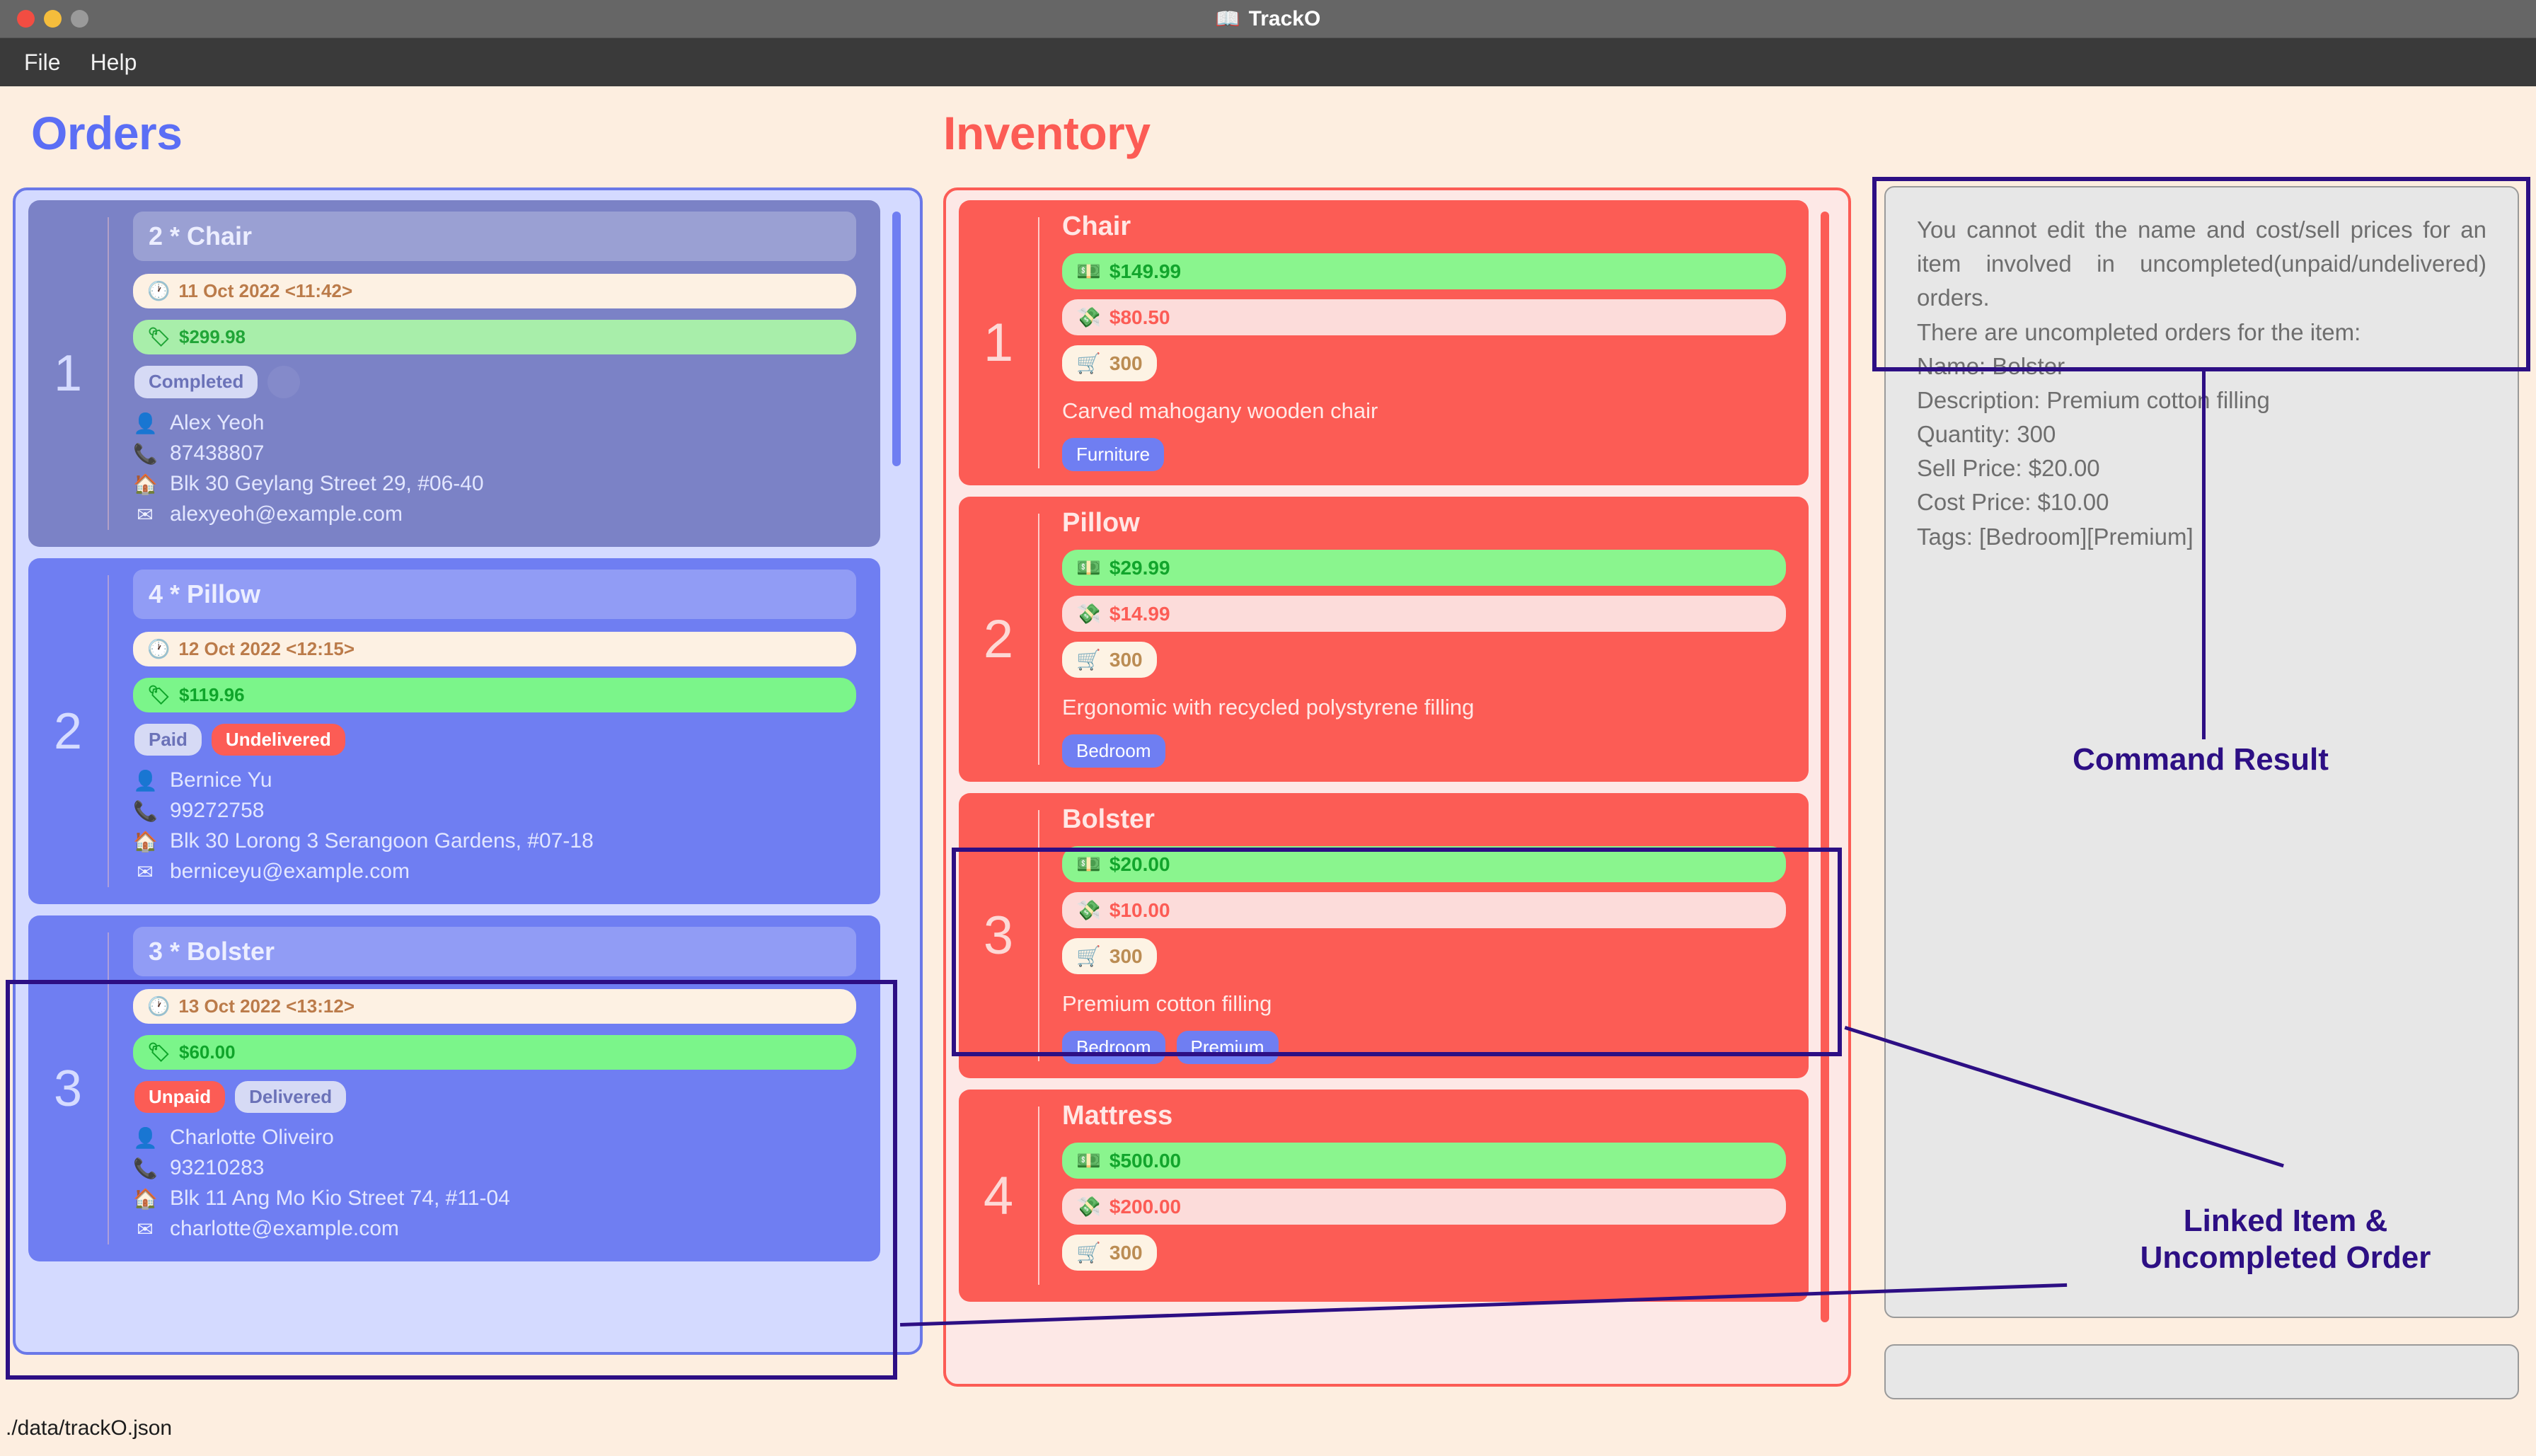 This screenshot has width=2536, height=1456. I want to click on sell-price-text: $149.99, so click(1145, 271).